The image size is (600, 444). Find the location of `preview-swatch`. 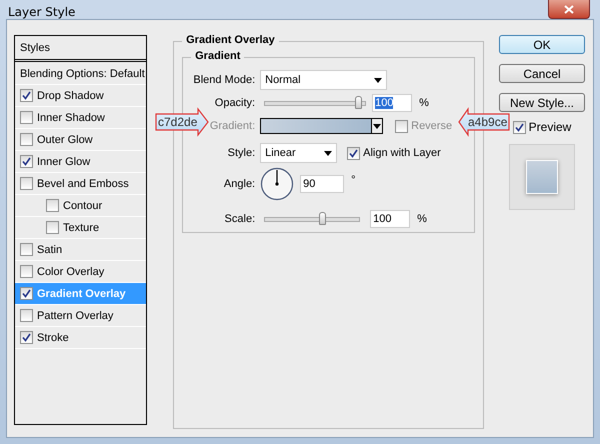

preview-swatch is located at coordinates (542, 177).